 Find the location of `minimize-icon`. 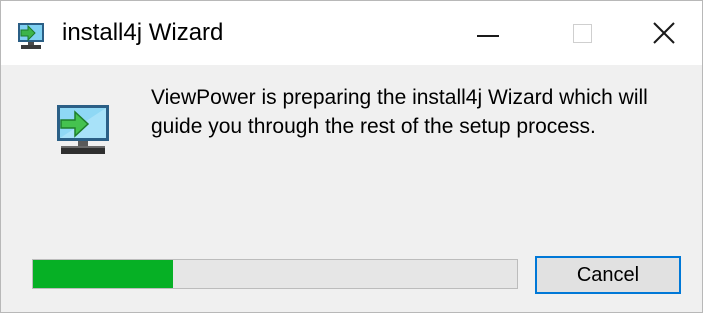

minimize-icon is located at coordinates (488, 36).